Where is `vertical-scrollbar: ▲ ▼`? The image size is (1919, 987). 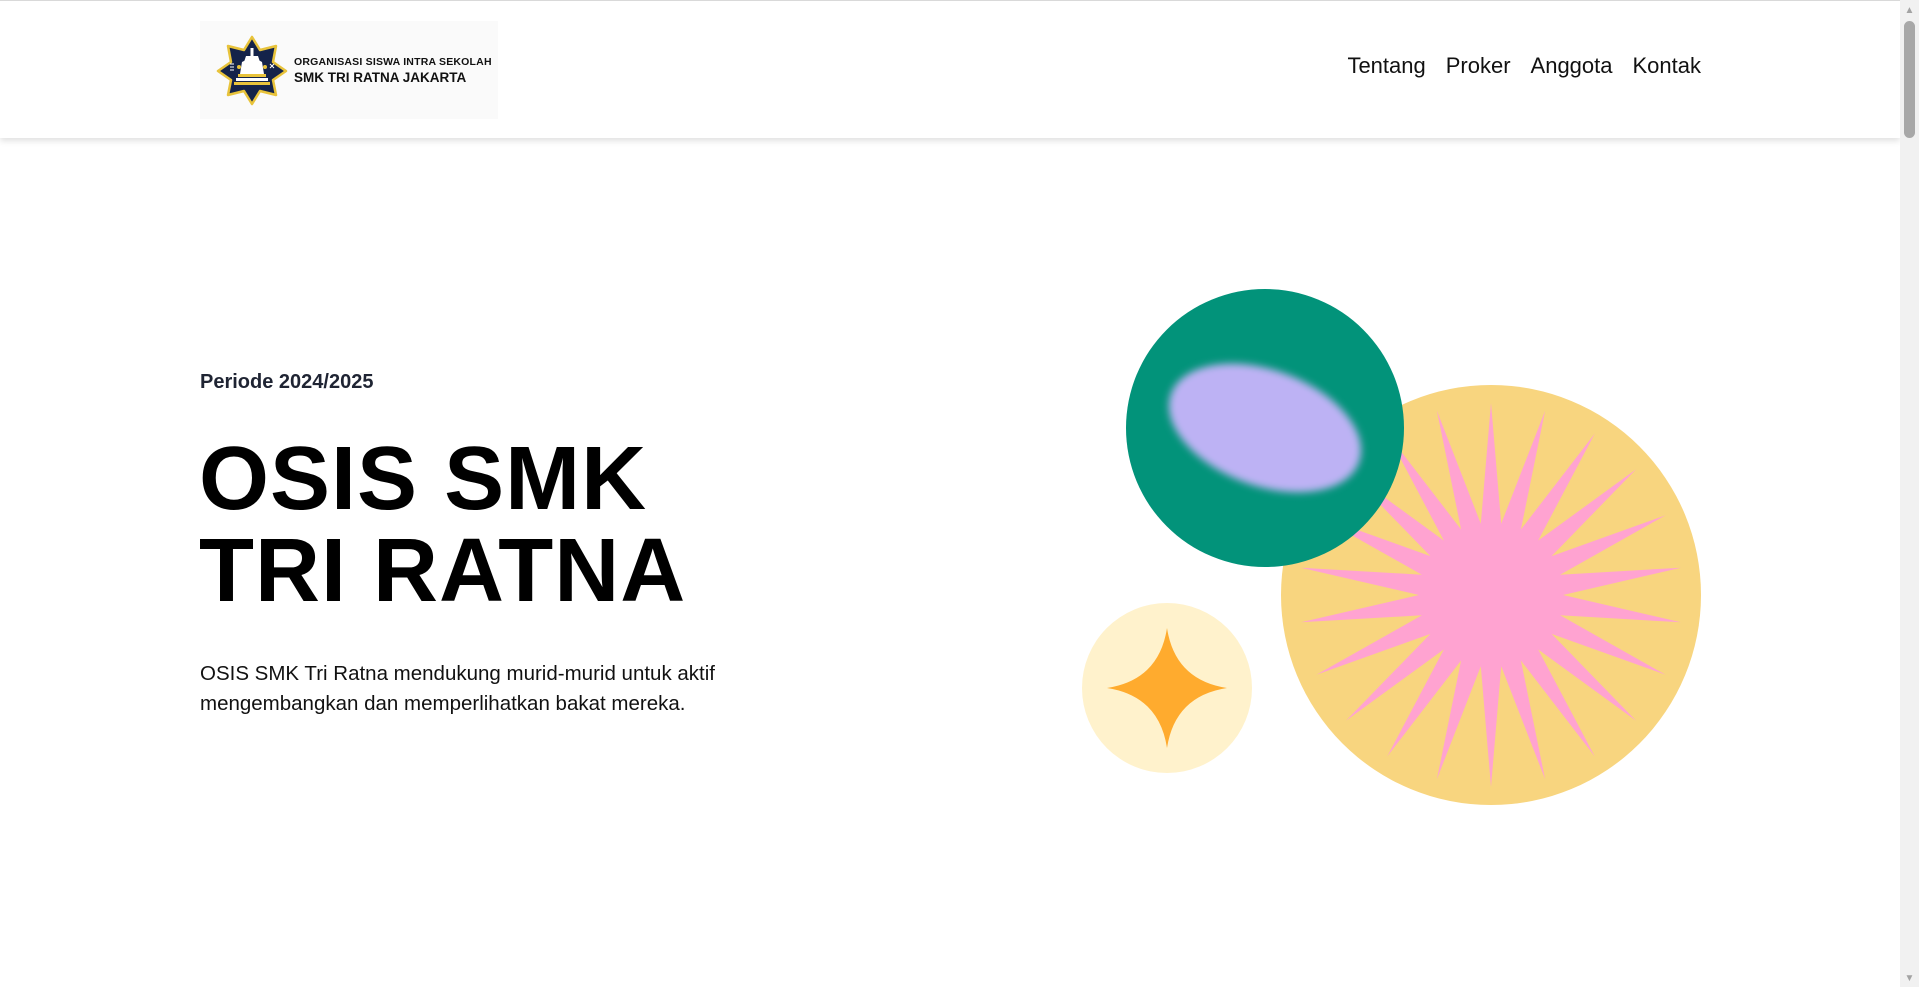 vertical-scrollbar: ▲ ▼ is located at coordinates (1909, 493).